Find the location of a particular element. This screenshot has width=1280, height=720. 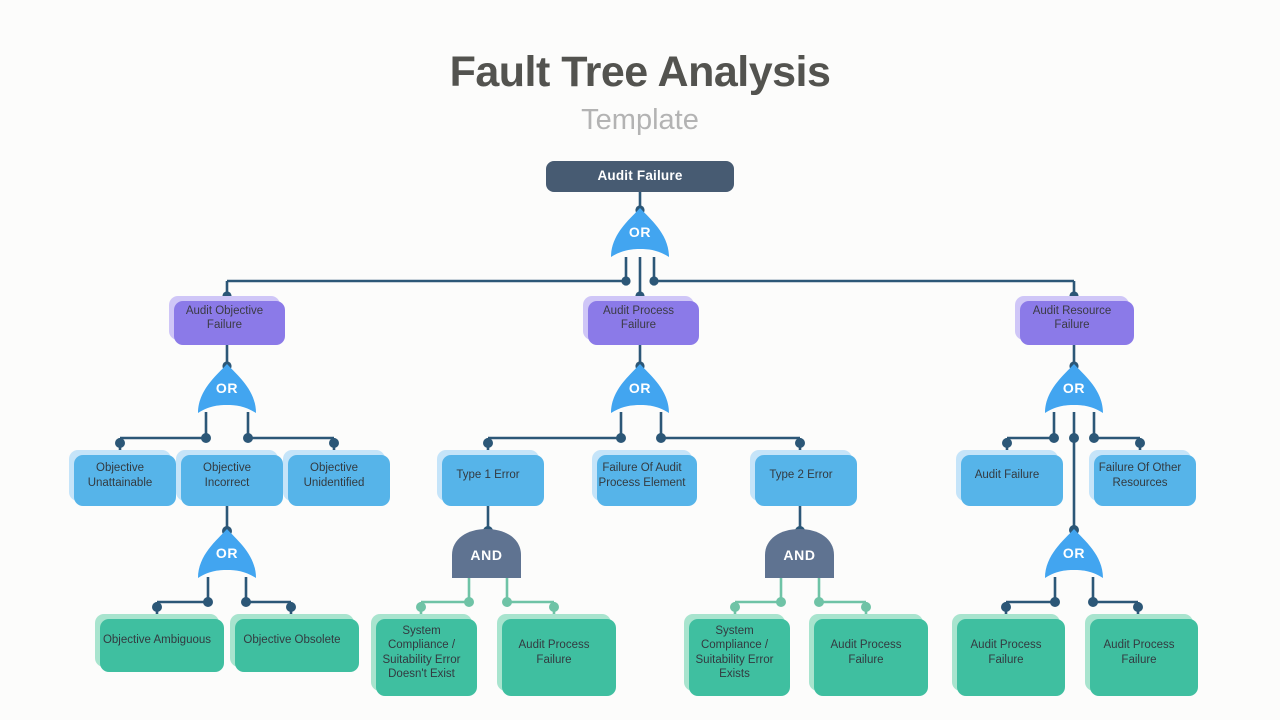

node-audit-process-failure-leaf-2: Audit Process Failure is located at coordinates (868, 655).